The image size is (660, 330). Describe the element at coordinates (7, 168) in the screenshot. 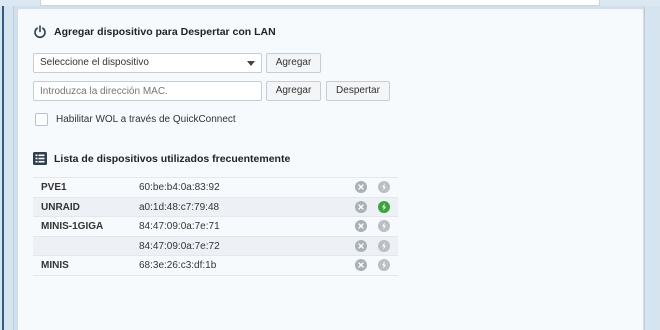

I see `left-window-edge` at that location.